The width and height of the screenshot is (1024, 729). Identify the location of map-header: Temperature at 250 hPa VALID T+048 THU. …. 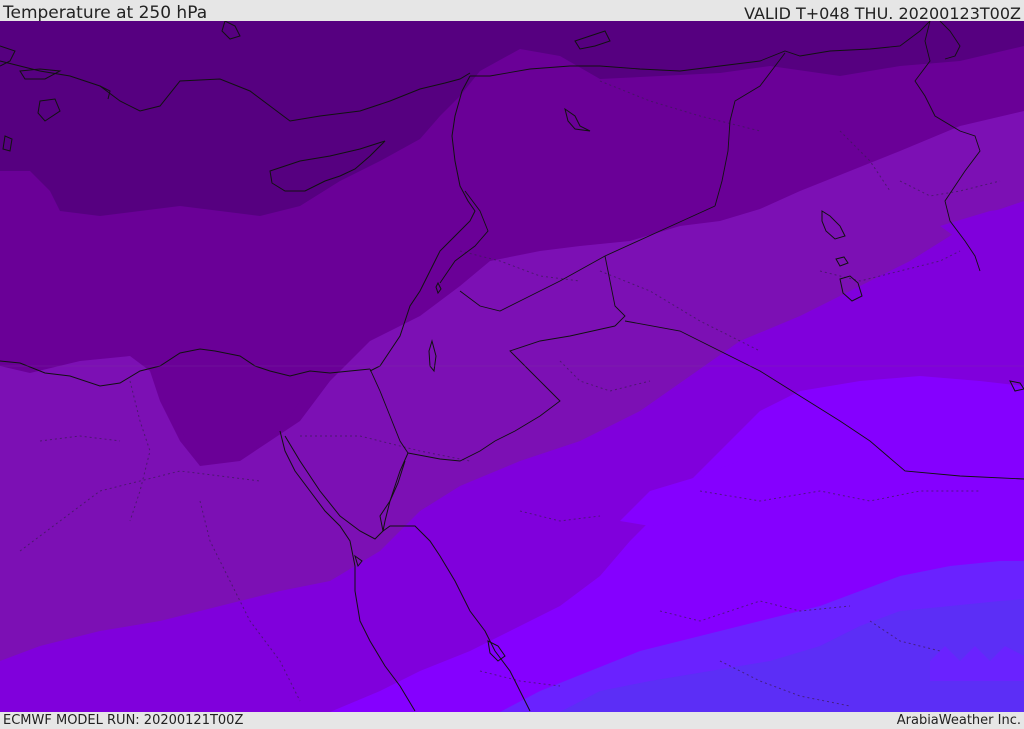
(512, 11).